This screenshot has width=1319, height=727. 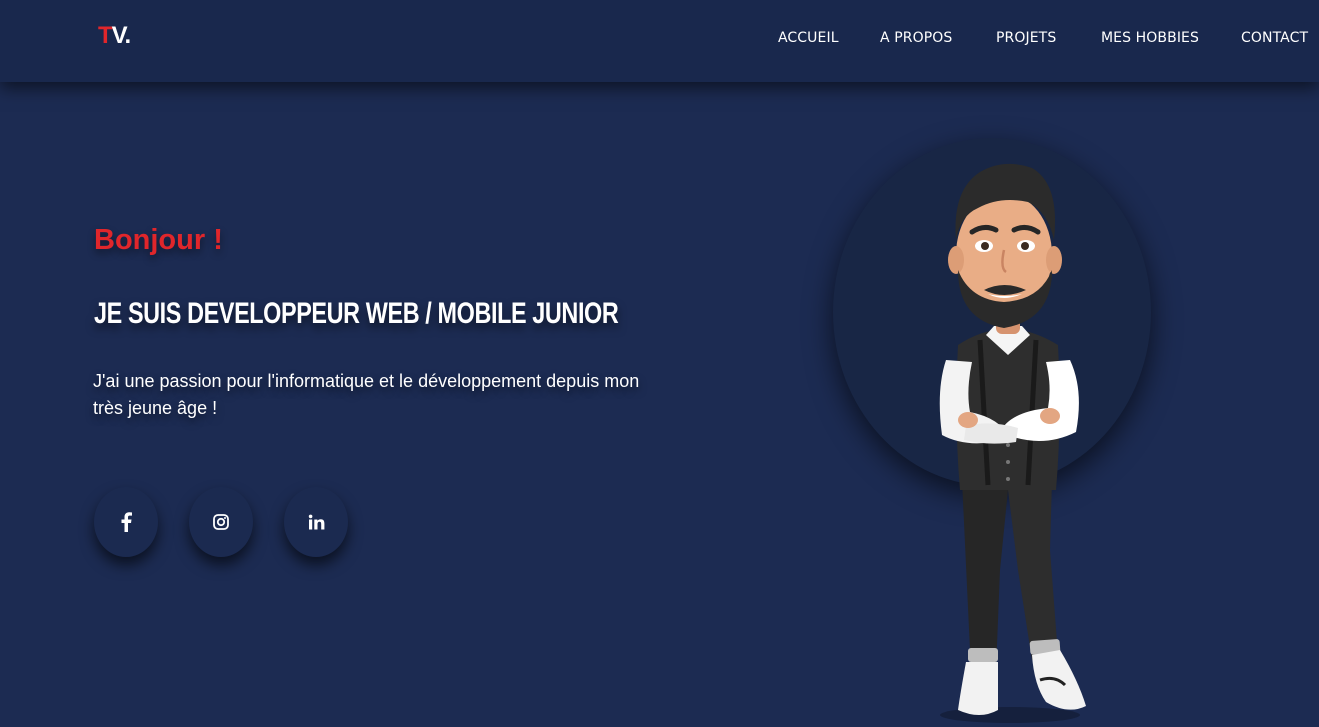 I want to click on instagram-icon, so click(x=221, y=522).